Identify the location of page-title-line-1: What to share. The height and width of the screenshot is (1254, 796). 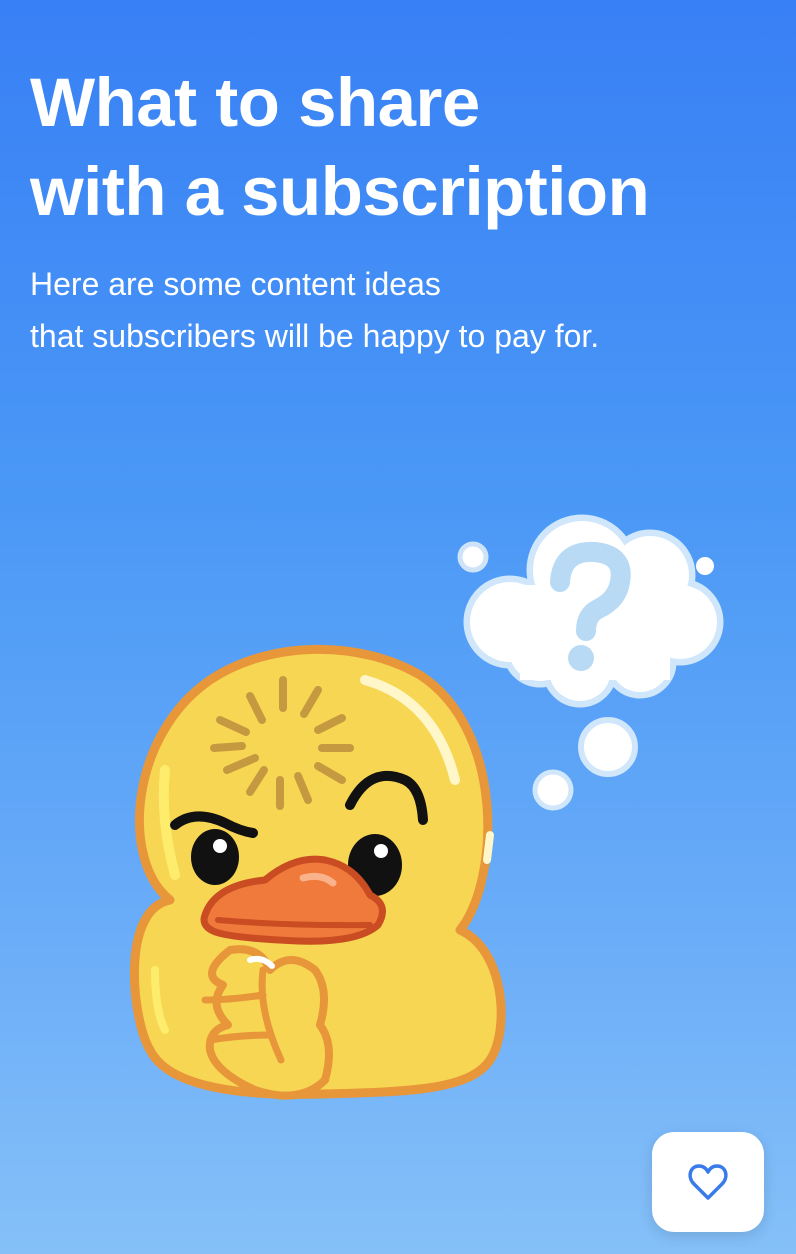
(255, 102).